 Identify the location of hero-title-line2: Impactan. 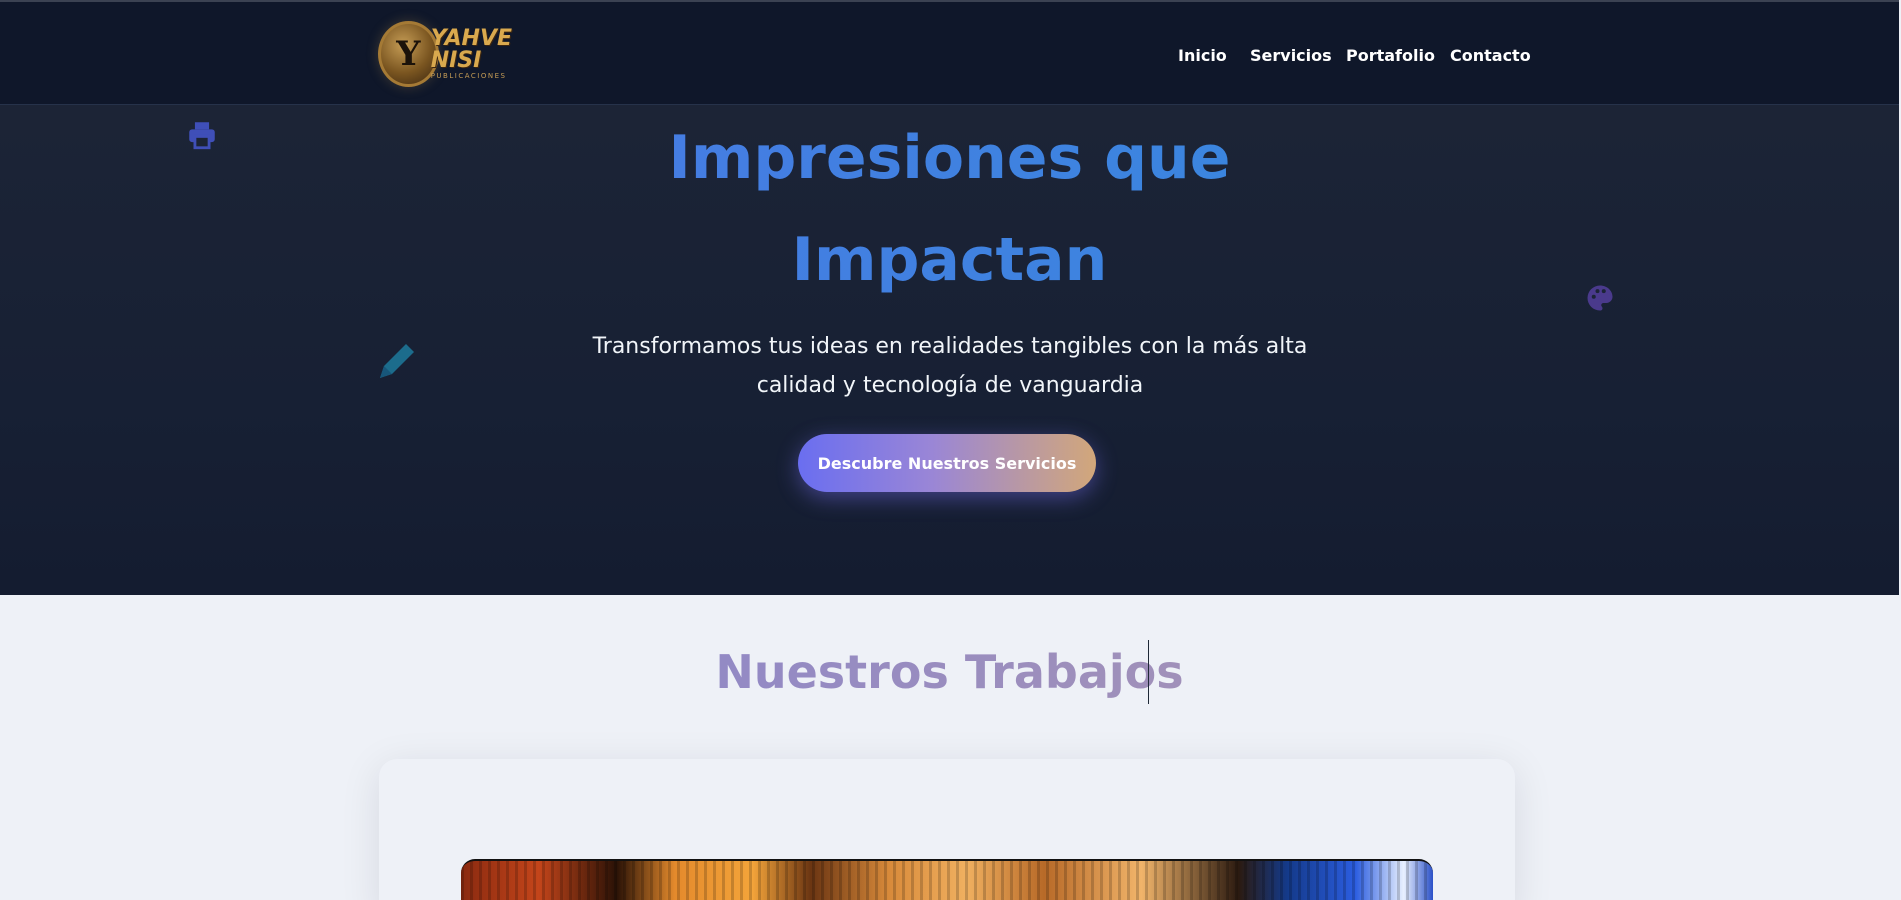
(949, 260).